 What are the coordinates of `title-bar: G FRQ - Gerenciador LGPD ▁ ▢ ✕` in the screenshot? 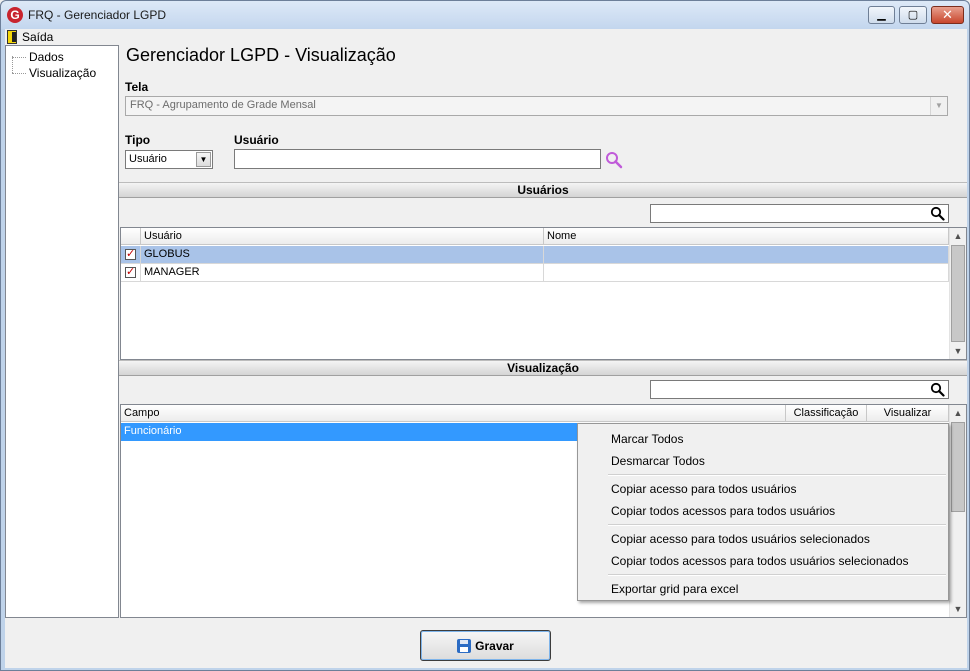 It's located at (485, 15).